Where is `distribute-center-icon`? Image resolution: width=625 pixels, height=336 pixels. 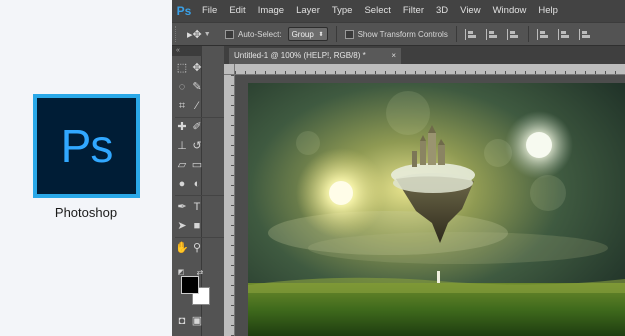 distribute-center-icon is located at coordinates (564, 34).